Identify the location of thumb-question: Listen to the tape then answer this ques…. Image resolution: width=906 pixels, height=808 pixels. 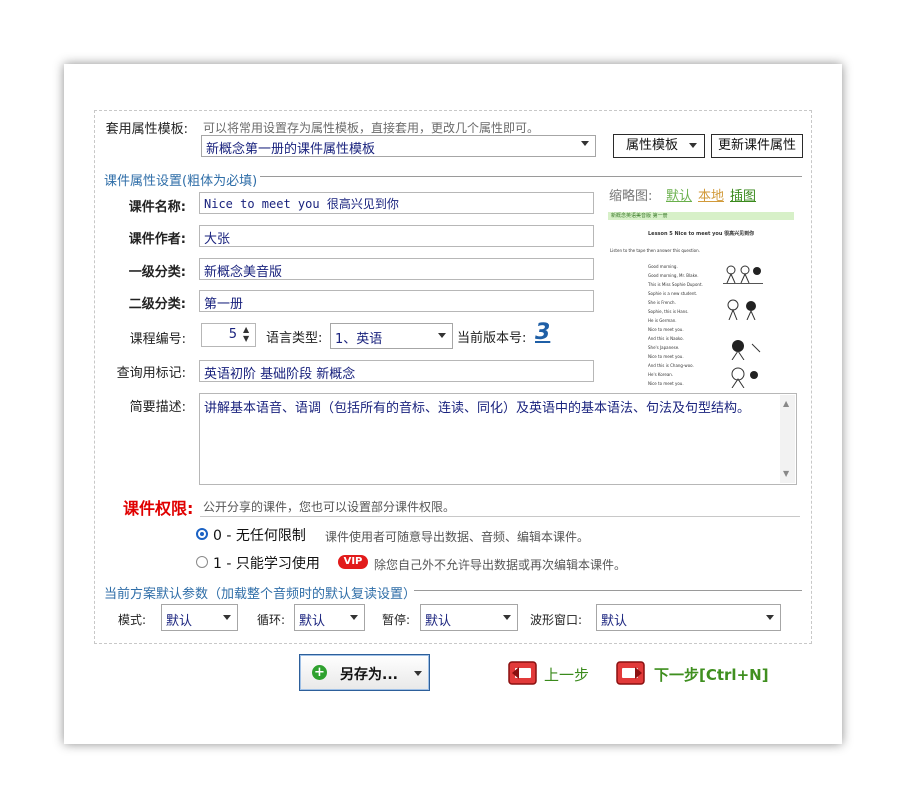
(655, 250).